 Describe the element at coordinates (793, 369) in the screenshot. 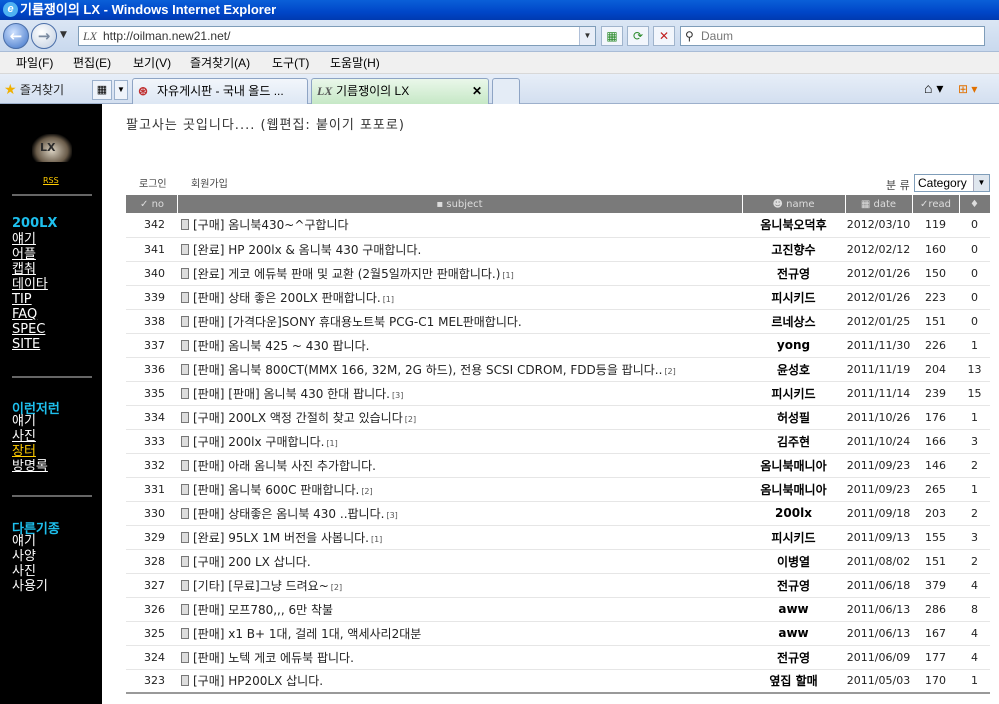

I see `post-author: 윤성호` at that location.